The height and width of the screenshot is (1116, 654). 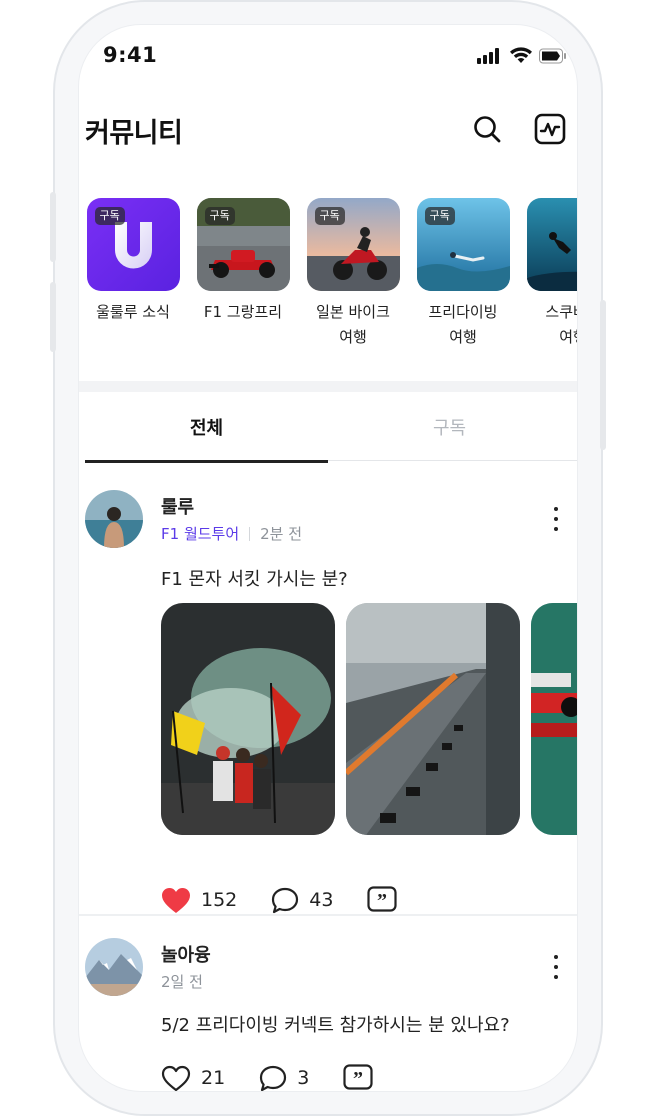 I want to click on comment-button: 3, so click(x=284, y=1078).